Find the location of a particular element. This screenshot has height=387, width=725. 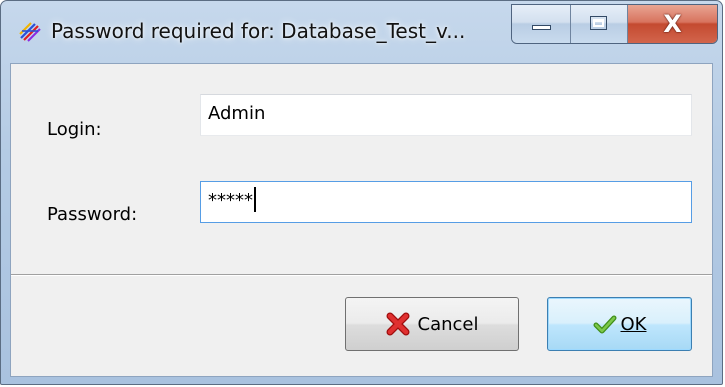

password-label: Password: is located at coordinates (92, 214).